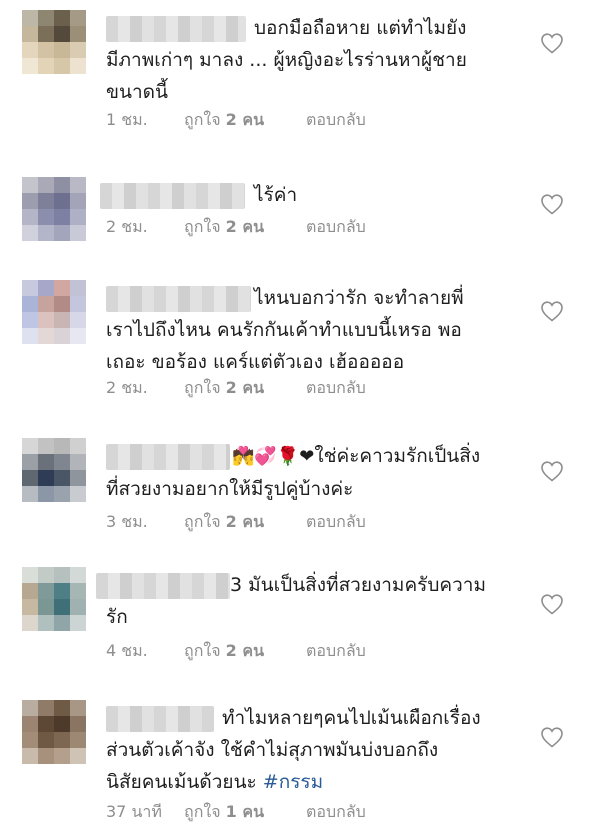 The image size is (600, 830). I want to click on emoji-group: 💏💞🌹❤, so click(273, 456).